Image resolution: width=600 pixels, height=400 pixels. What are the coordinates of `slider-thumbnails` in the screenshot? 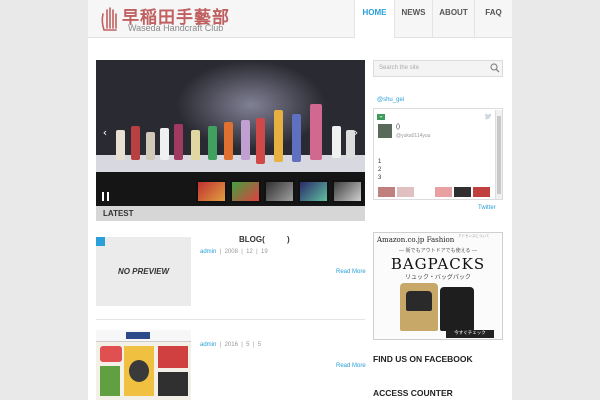 It's located at (279, 191).